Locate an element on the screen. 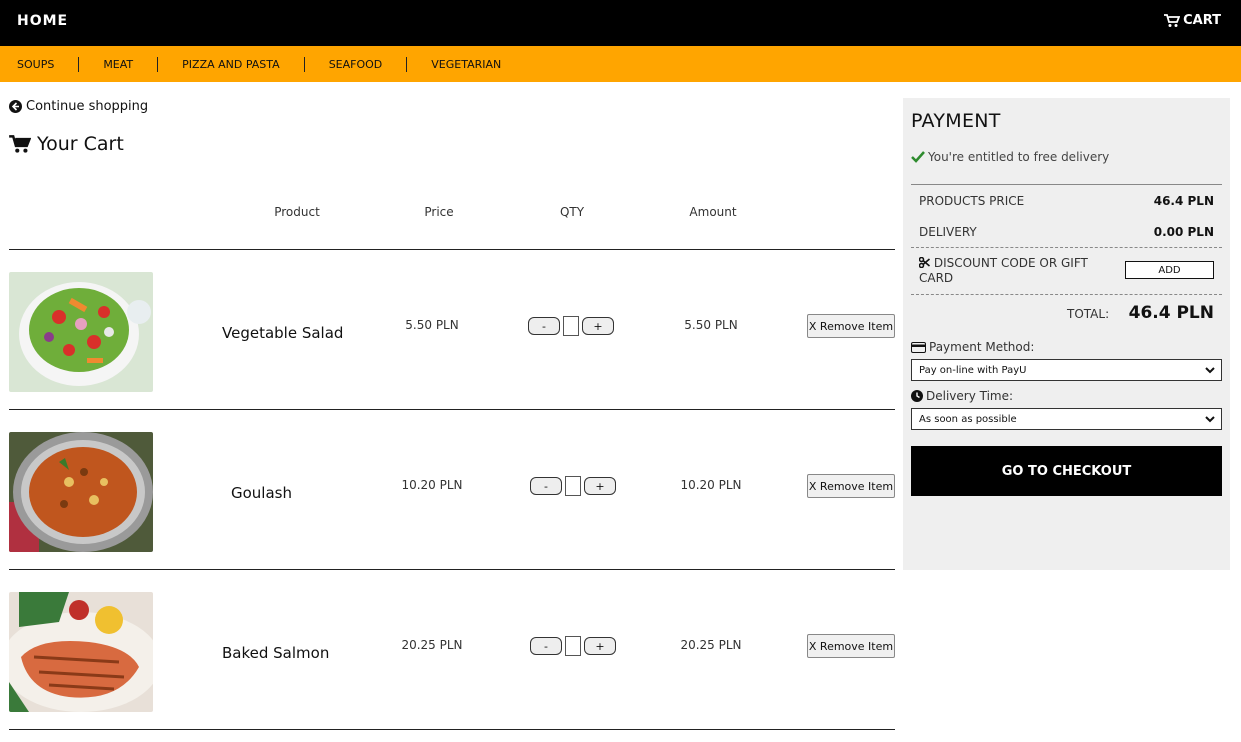 The width and height of the screenshot is (1241, 742). check-icon is located at coordinates (918, 157).